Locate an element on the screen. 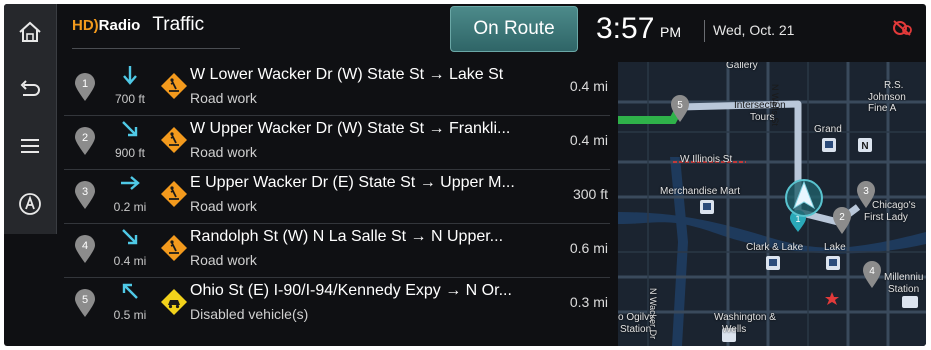 The height and width of the screenshot is (350, 931). no-signal-icon is located at coordinates (902, 28).